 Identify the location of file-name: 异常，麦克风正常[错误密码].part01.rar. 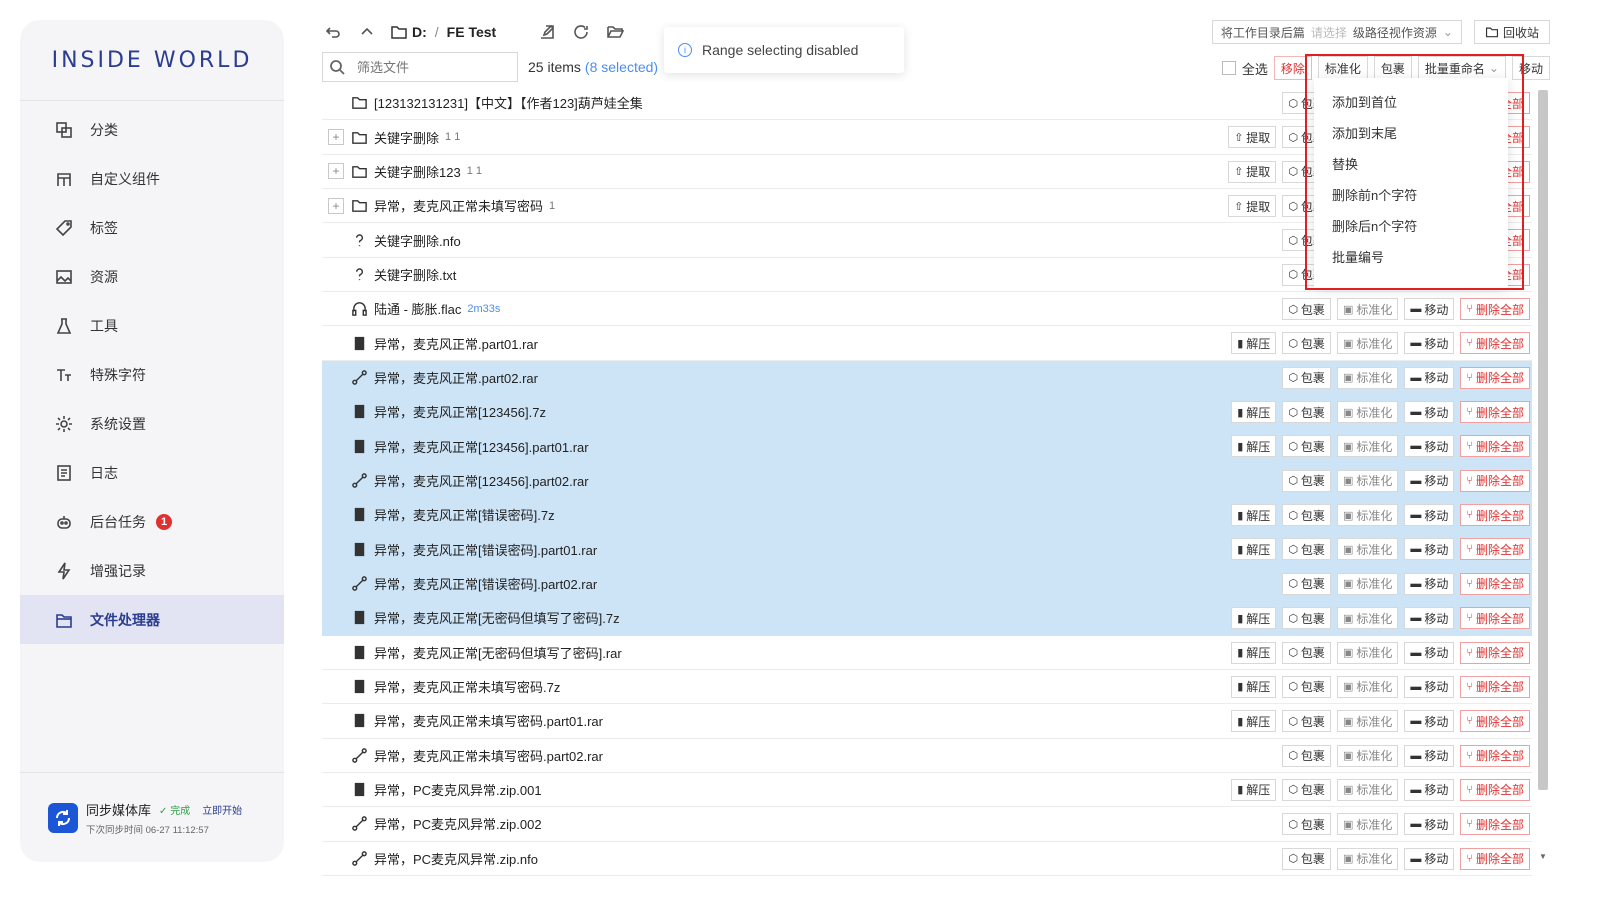
(485, 549).